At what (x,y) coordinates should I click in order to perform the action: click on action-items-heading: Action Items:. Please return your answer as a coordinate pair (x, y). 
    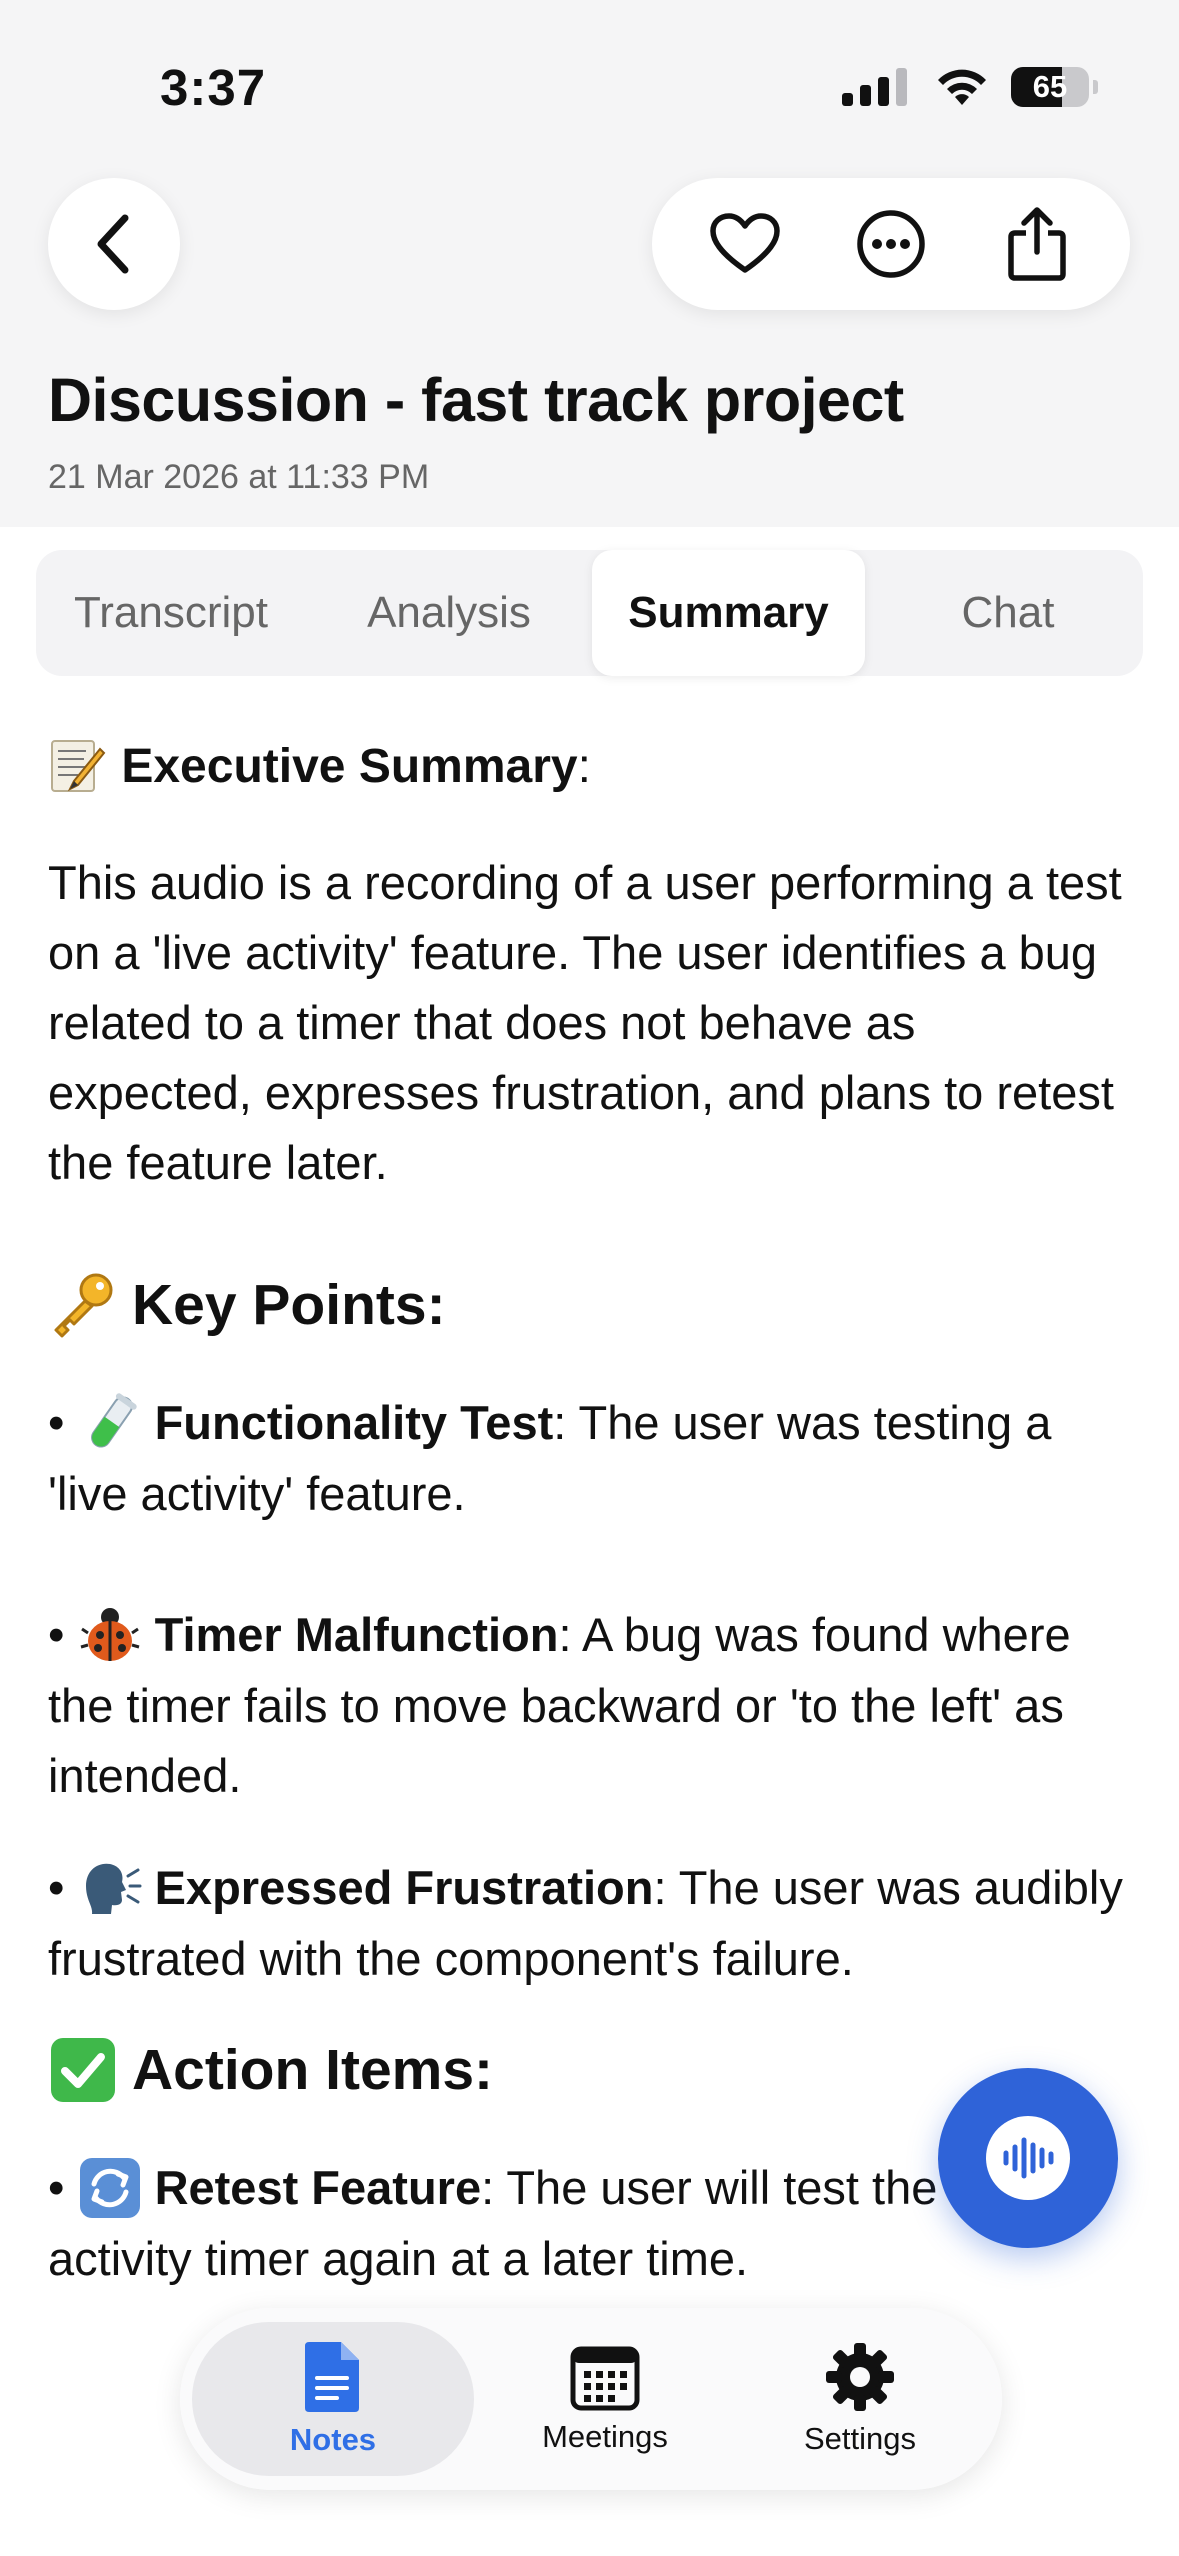
    Looking at the image, I should click on (270, 2070).